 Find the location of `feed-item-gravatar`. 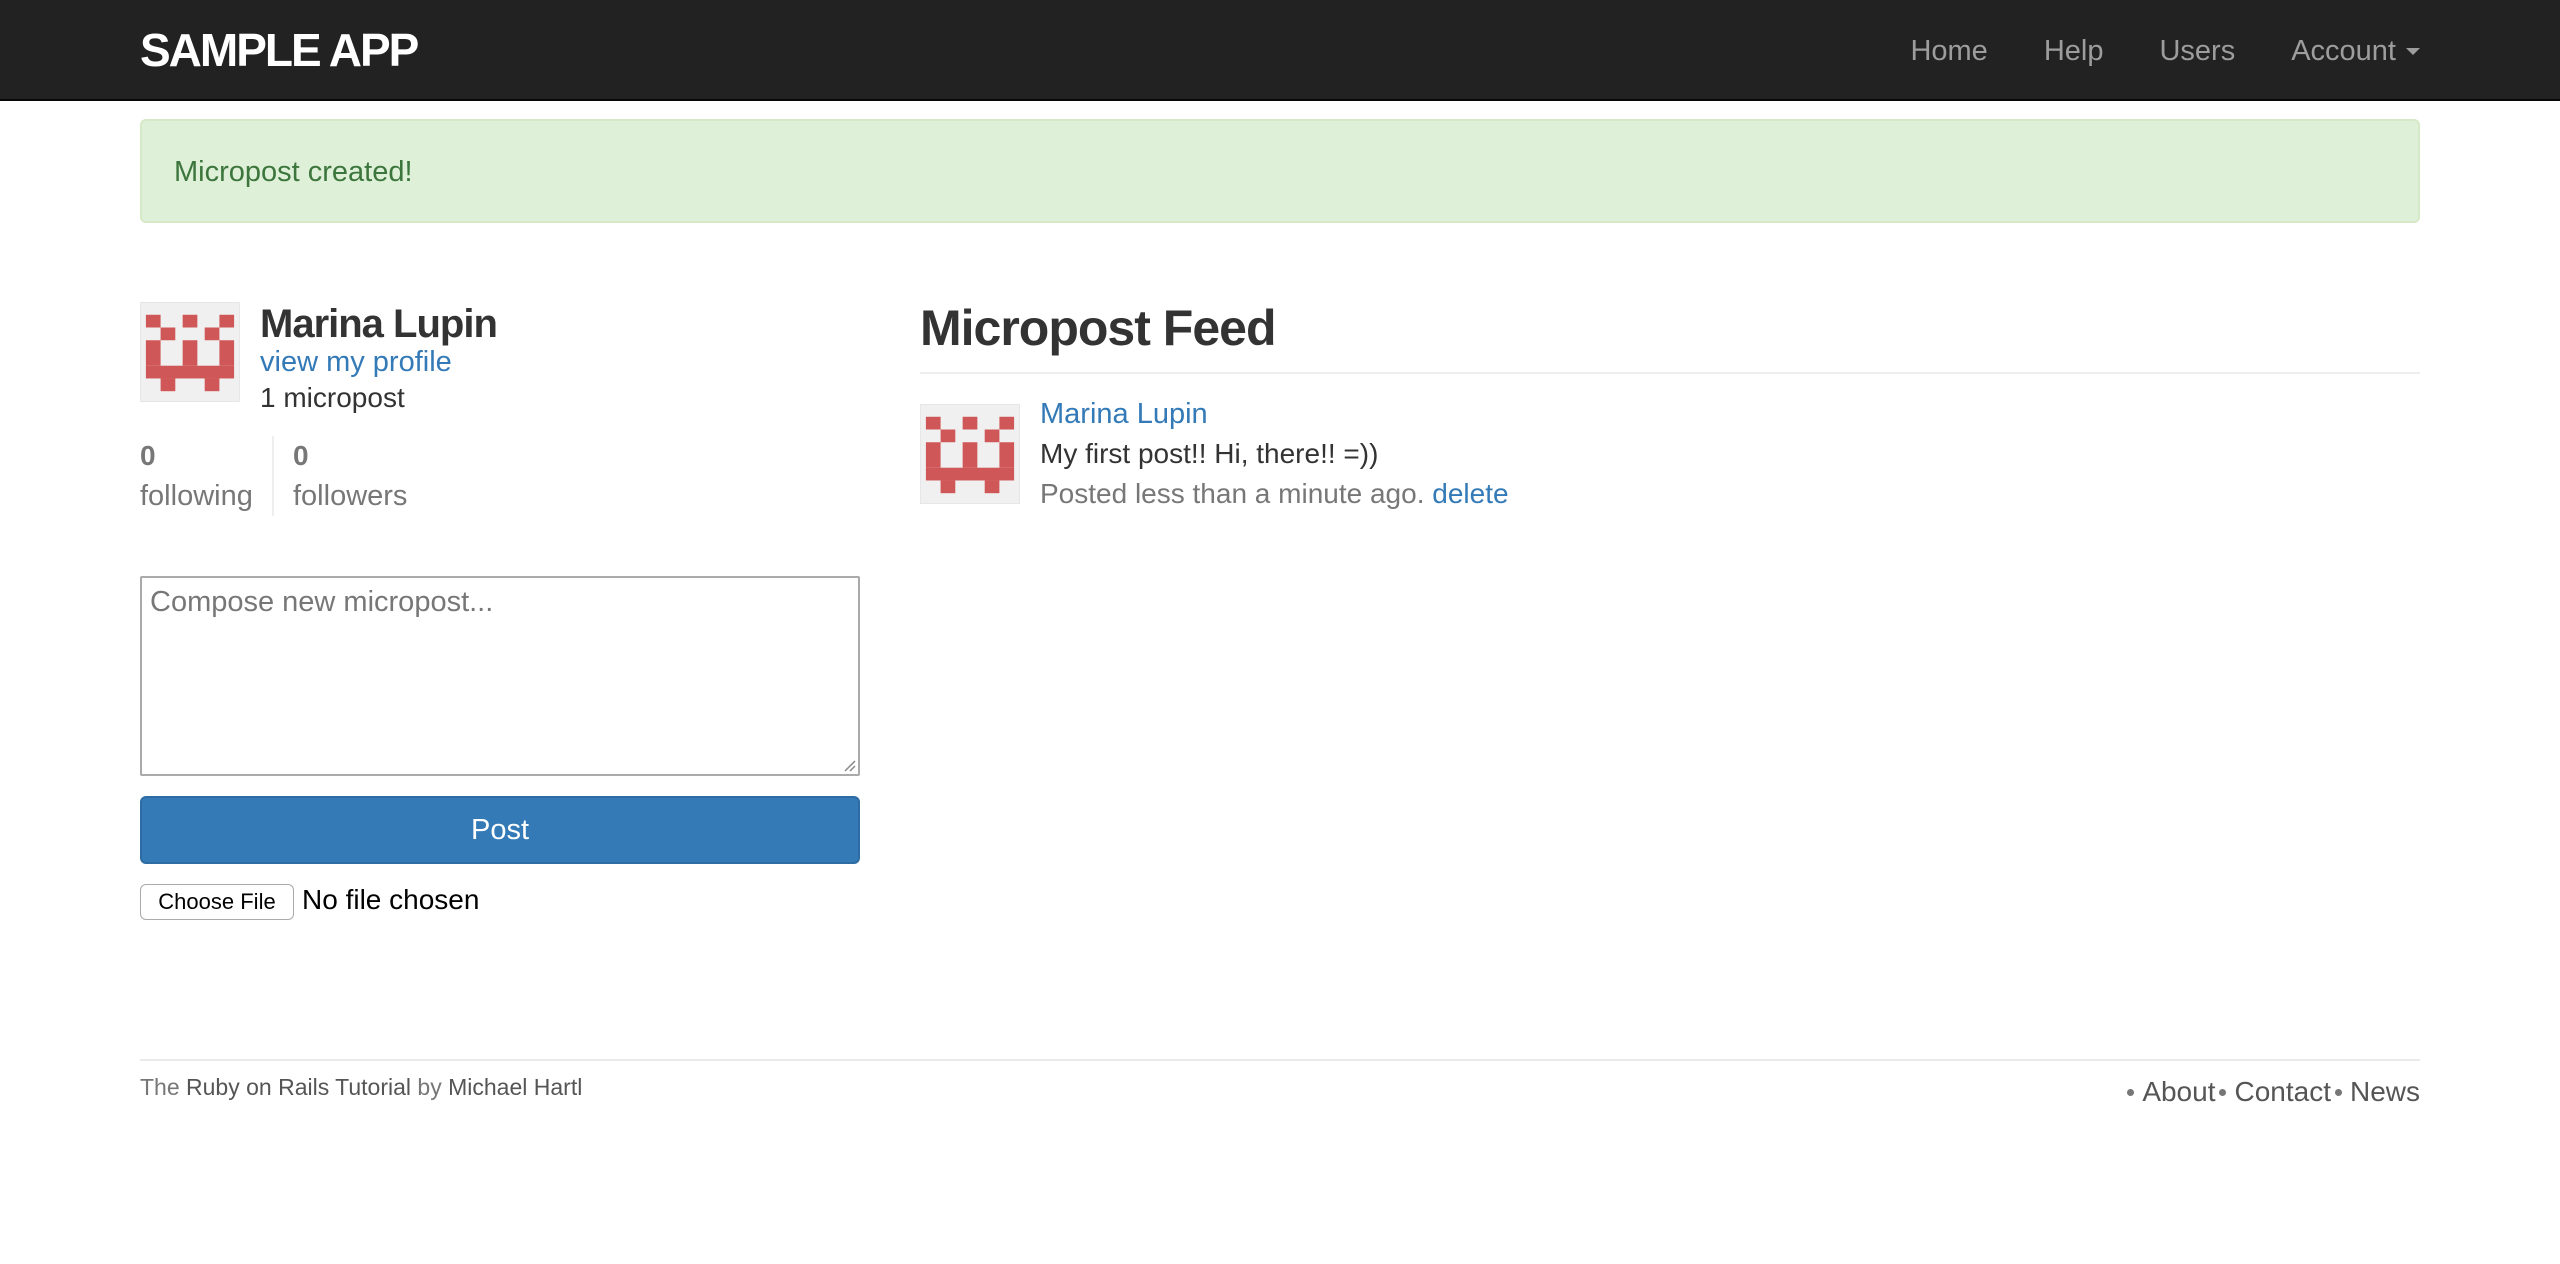

feed-item-gravatar is located at coordinates (970, 454).